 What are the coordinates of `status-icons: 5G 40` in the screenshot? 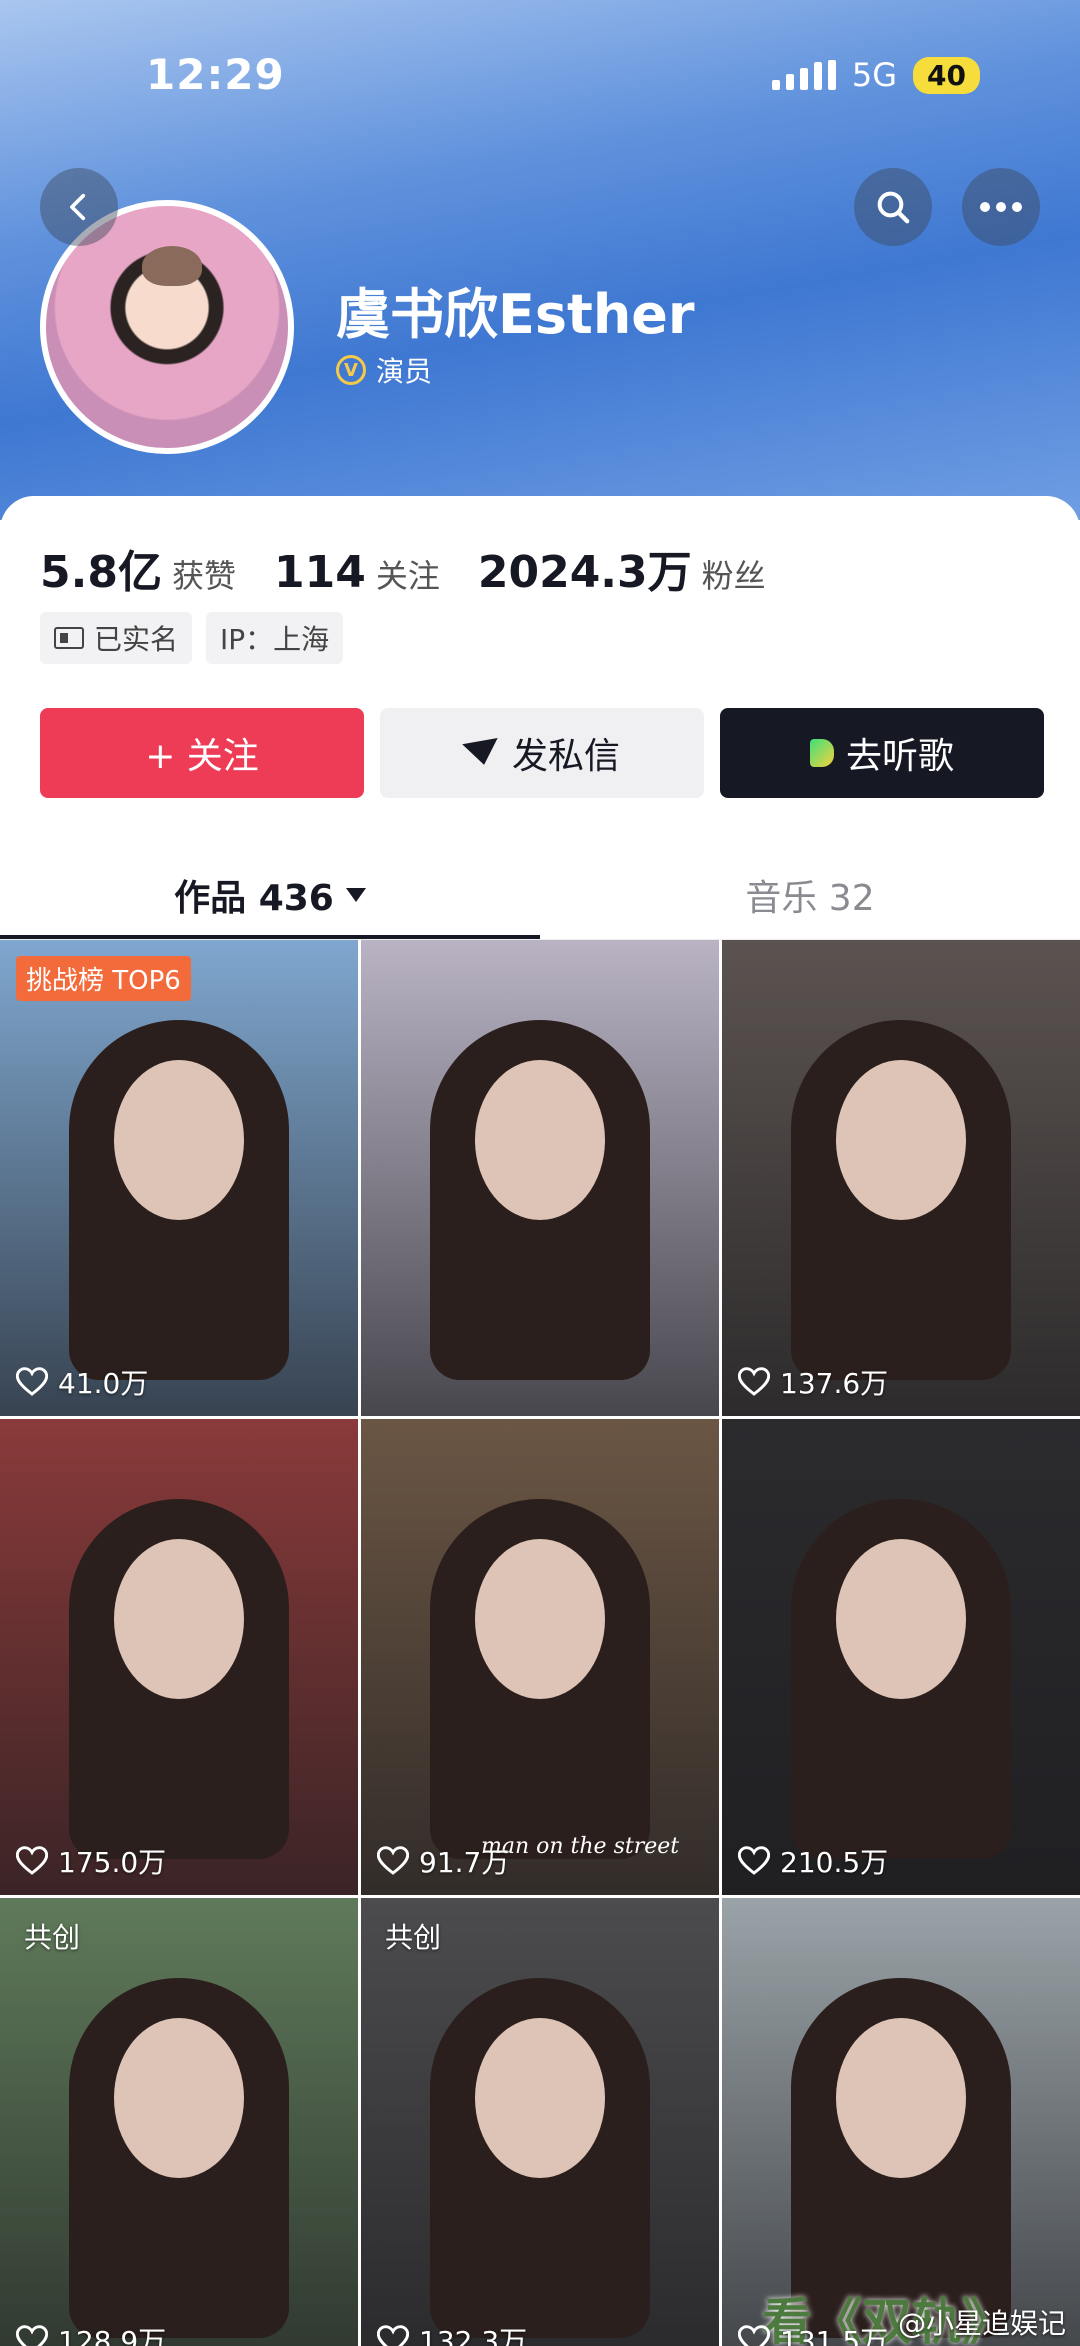 It's located at (875, 75).